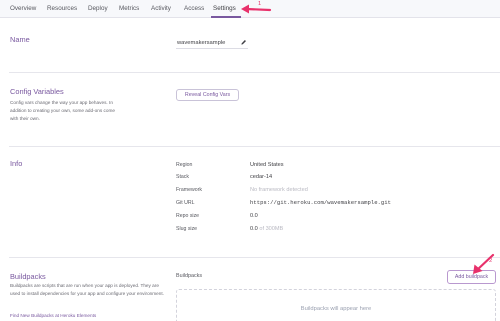 The width and height of the screenshot is (500, 321). I want to click on app-name-value: wavemakersample, so click(201, 43).